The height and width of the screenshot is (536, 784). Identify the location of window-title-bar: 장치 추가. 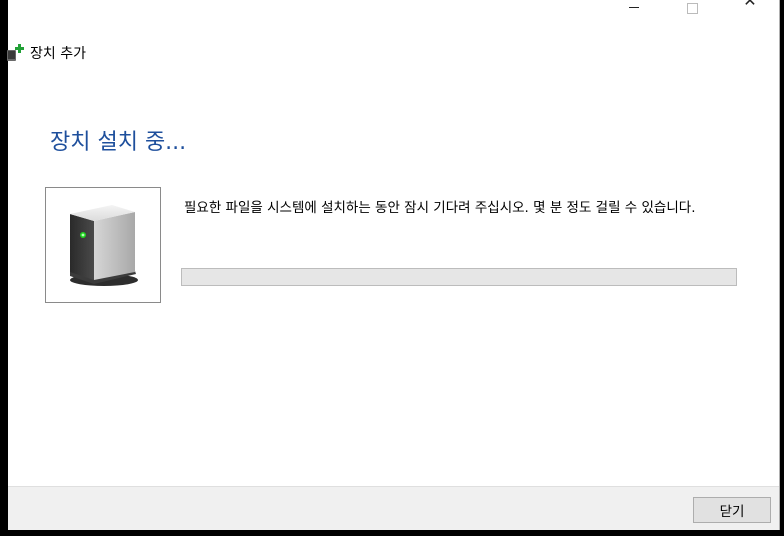
(46, 53).